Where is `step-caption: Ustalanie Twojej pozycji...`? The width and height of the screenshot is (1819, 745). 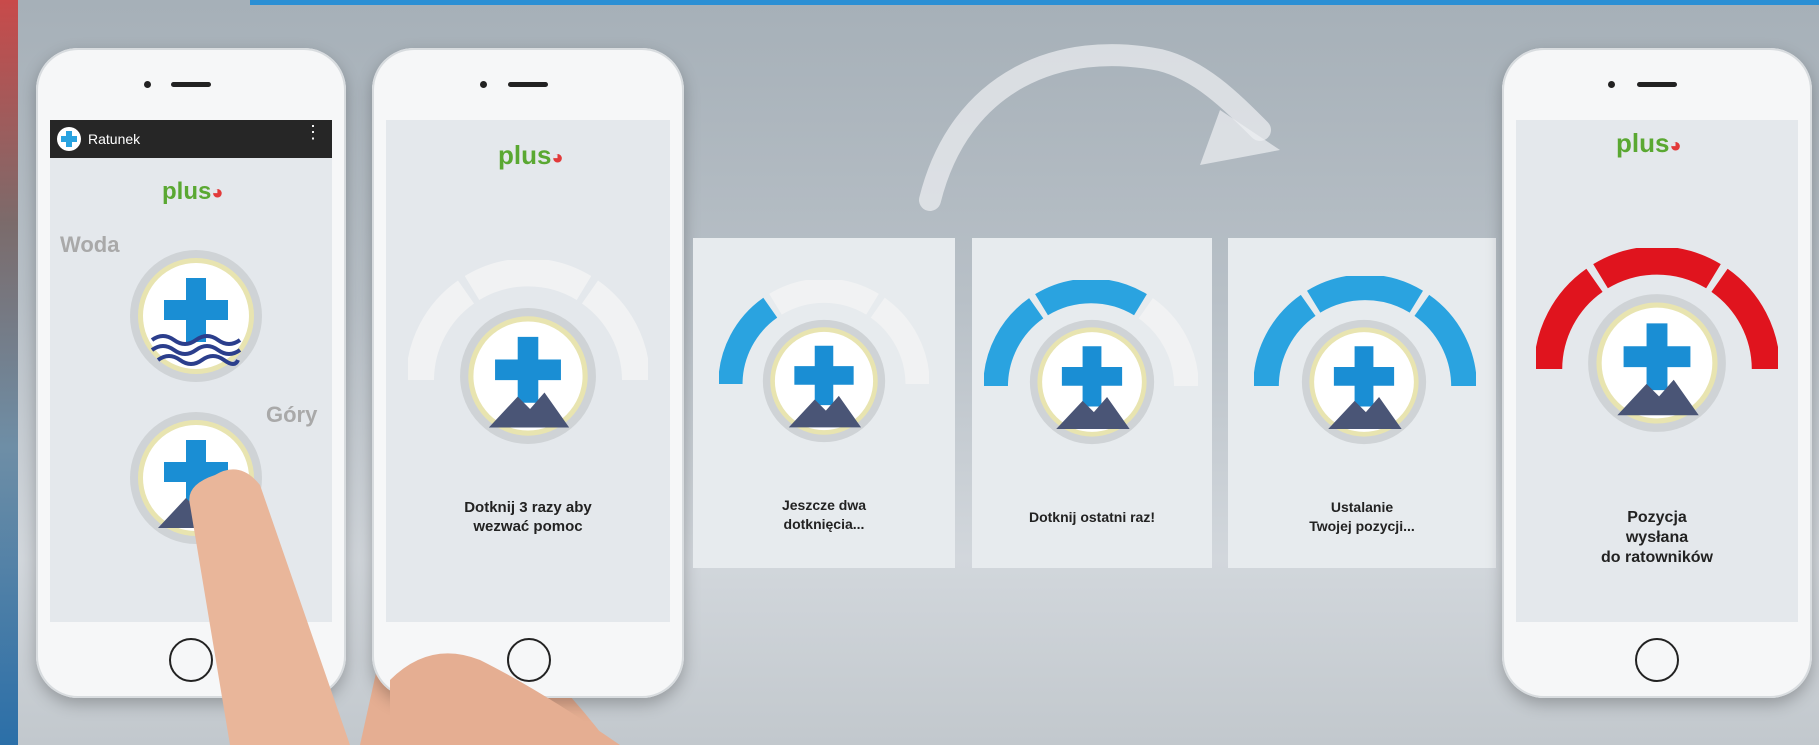 step-caption: Ustalanie Twojej pozycji... is located at coordinates (1362, 516).